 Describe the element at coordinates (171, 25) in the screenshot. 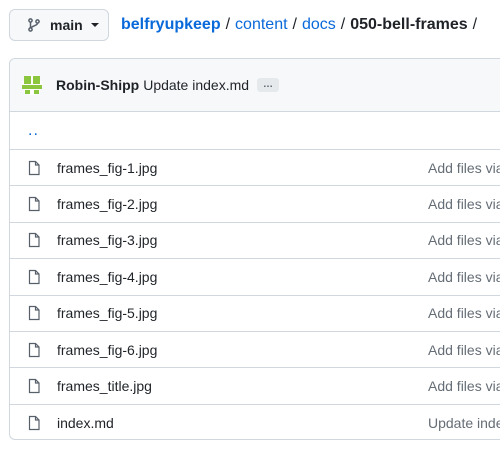

I see `breadcrumb-repo-link: belfryupkeep` at that location.